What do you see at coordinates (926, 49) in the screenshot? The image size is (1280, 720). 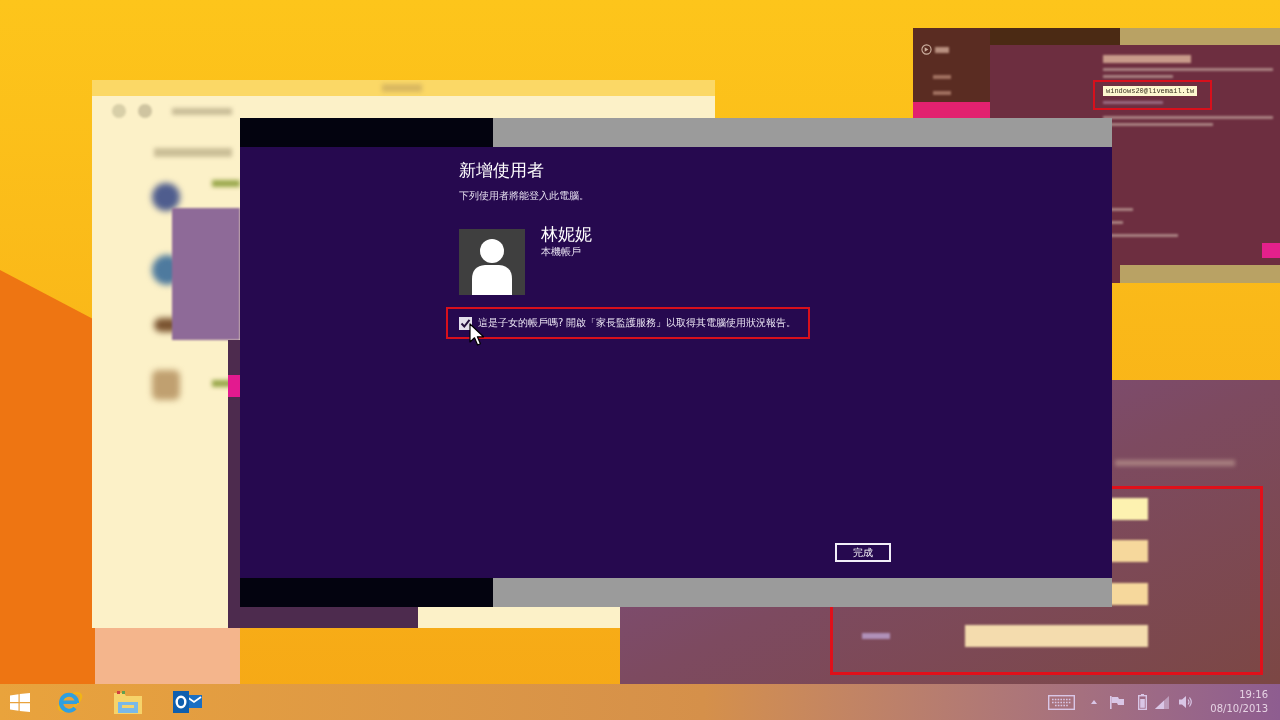 I see `back-circle-icon` at bounding box center [926, 49].